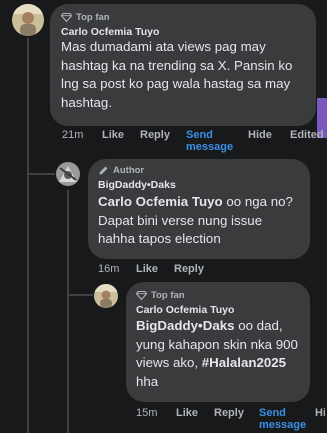 This screenshot has height=433, width=327. I want to click on badge-label: Author, so click(129, 170).